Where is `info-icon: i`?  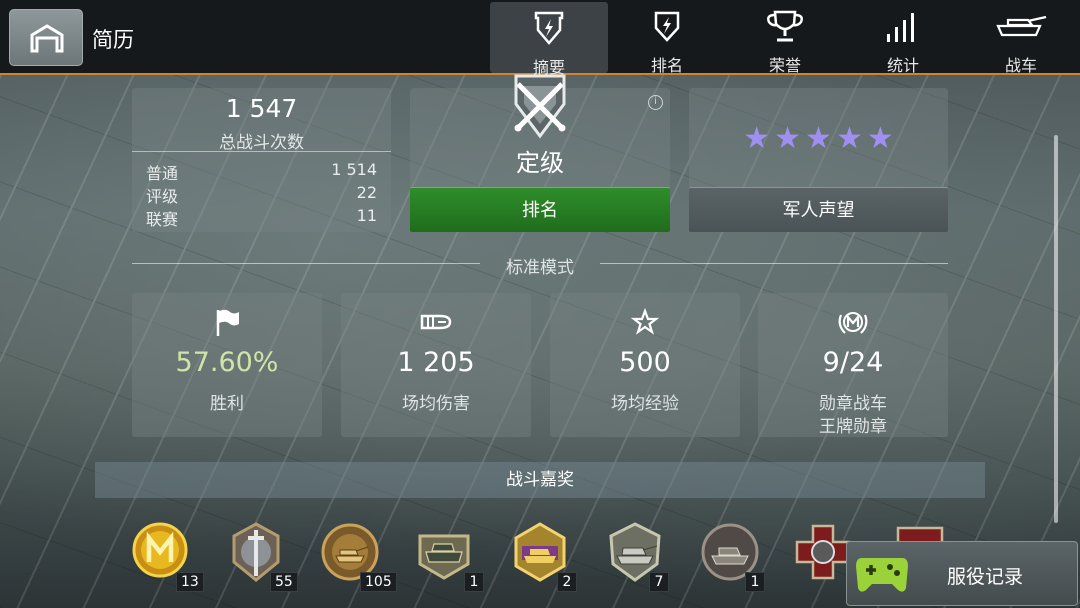
info-icon: i is located at coordinates (655, 102).